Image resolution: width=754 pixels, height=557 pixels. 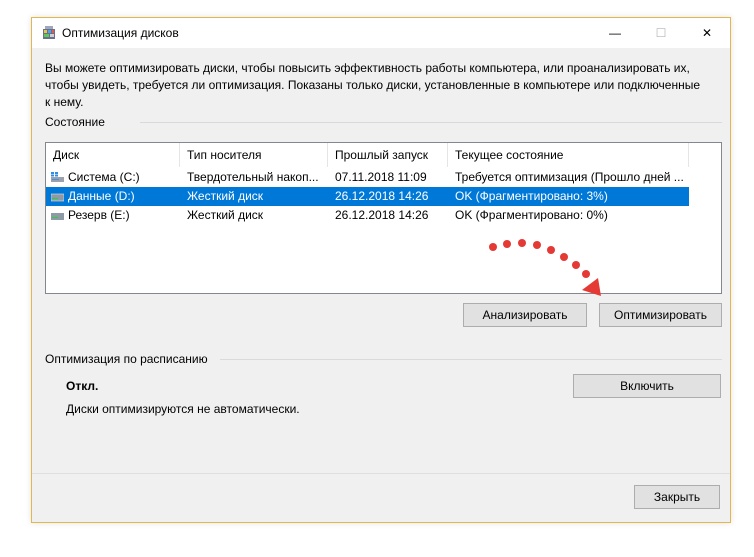 I want to click on annotation-arrow-dots, so click(x=545, y=267).